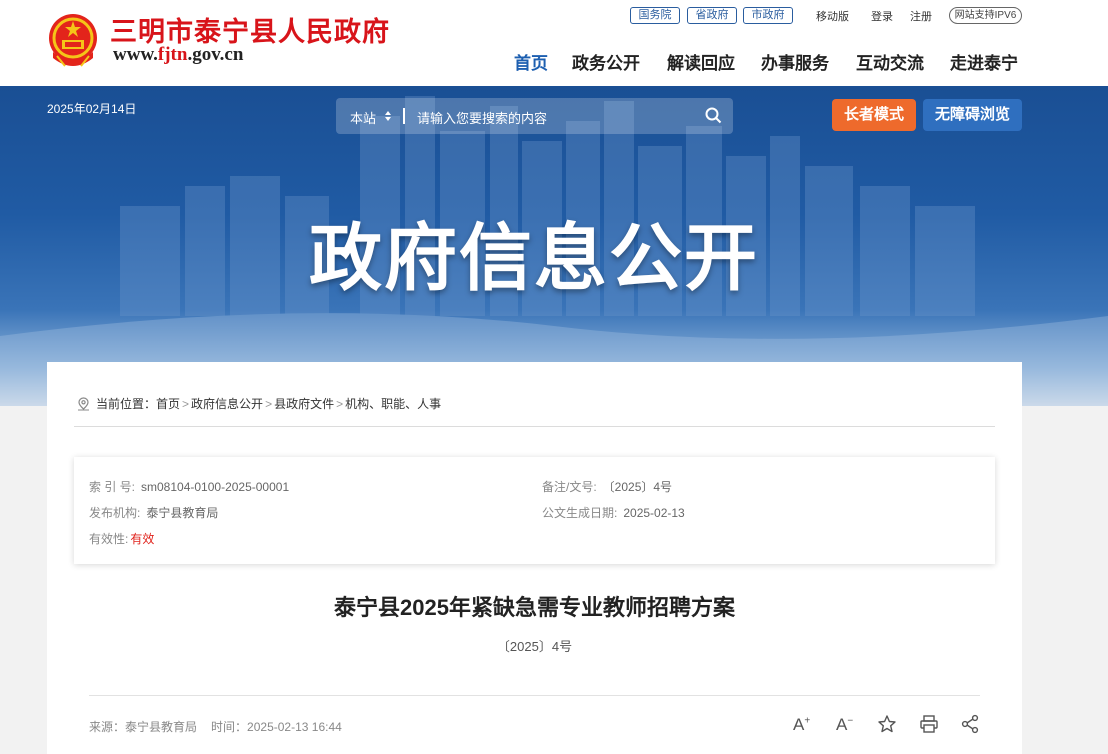 The image size is (1108, 754). Describe the element at coordinates (215, 54) in the screenshot. I see `domain-suffix: .gov.cn` at that location.